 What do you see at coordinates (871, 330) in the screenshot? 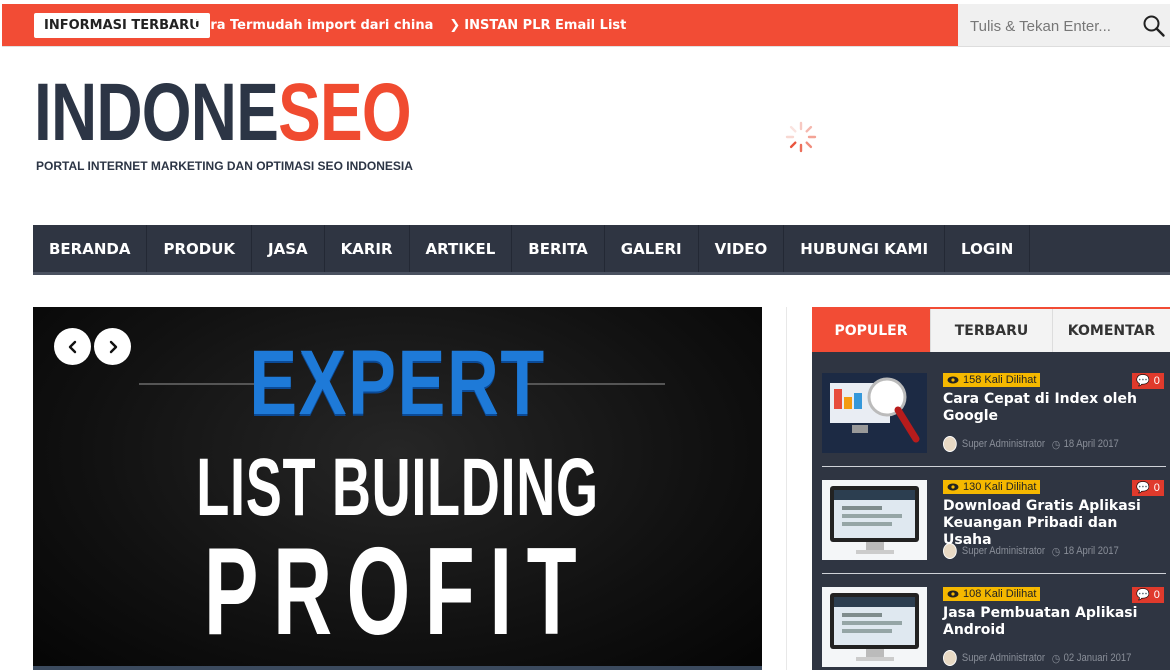
I see `tab-populer: POPULER` at bounding box center [871, 330].